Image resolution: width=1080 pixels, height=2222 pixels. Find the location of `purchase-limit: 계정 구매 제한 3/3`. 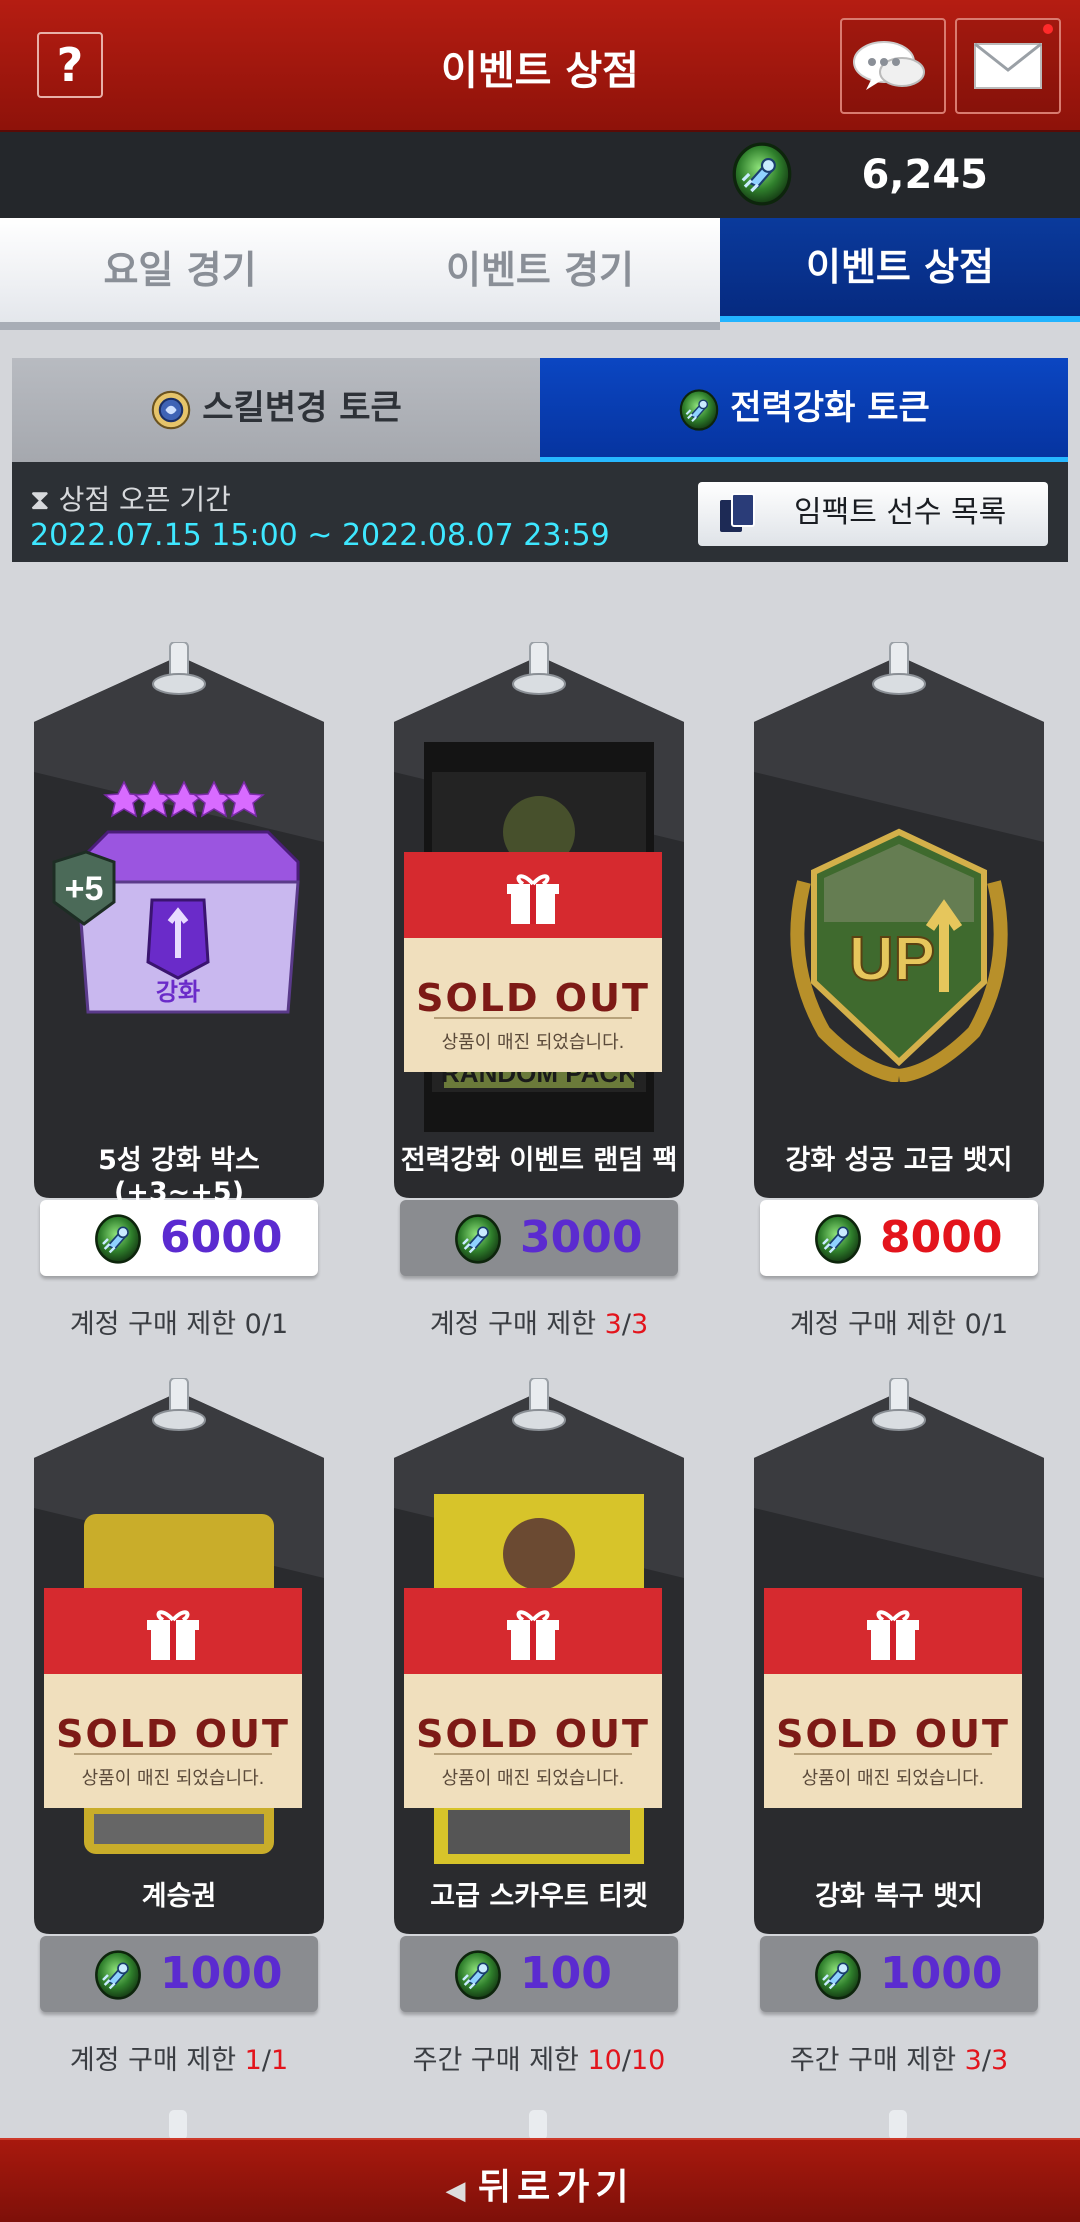

purchase-limit: 계정 구매 제한 3/3 is located at coordinates (539, 1324).